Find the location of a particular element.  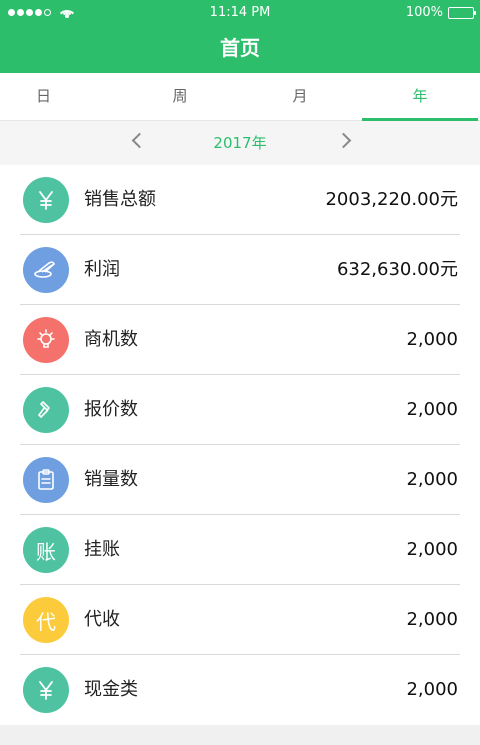

year-label: 2017年 is located at coordinates (240, 143).